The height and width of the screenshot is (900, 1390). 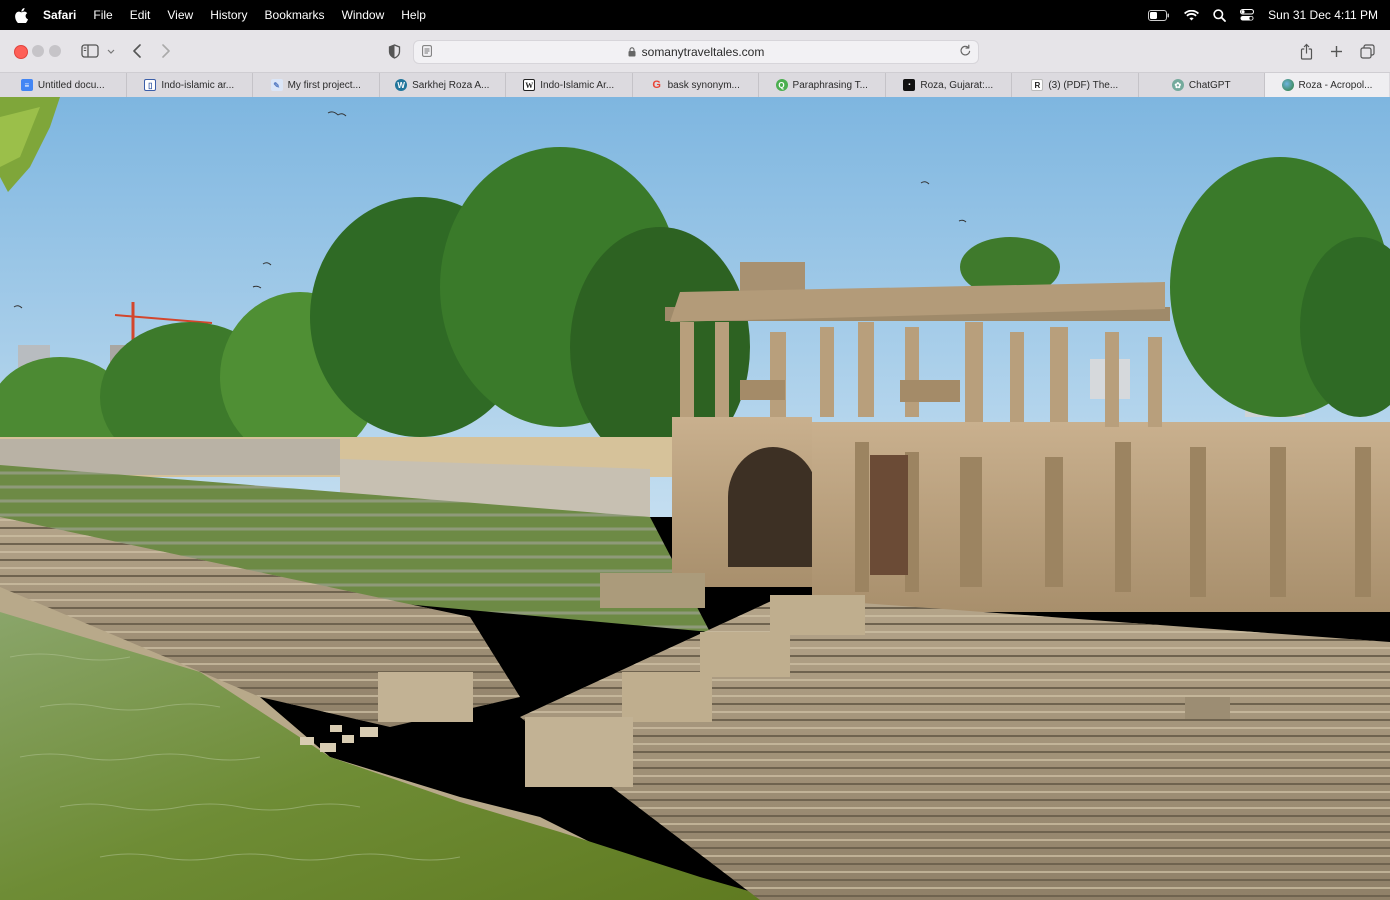 I want to click on reload-icon, so click(x=965, y=52).